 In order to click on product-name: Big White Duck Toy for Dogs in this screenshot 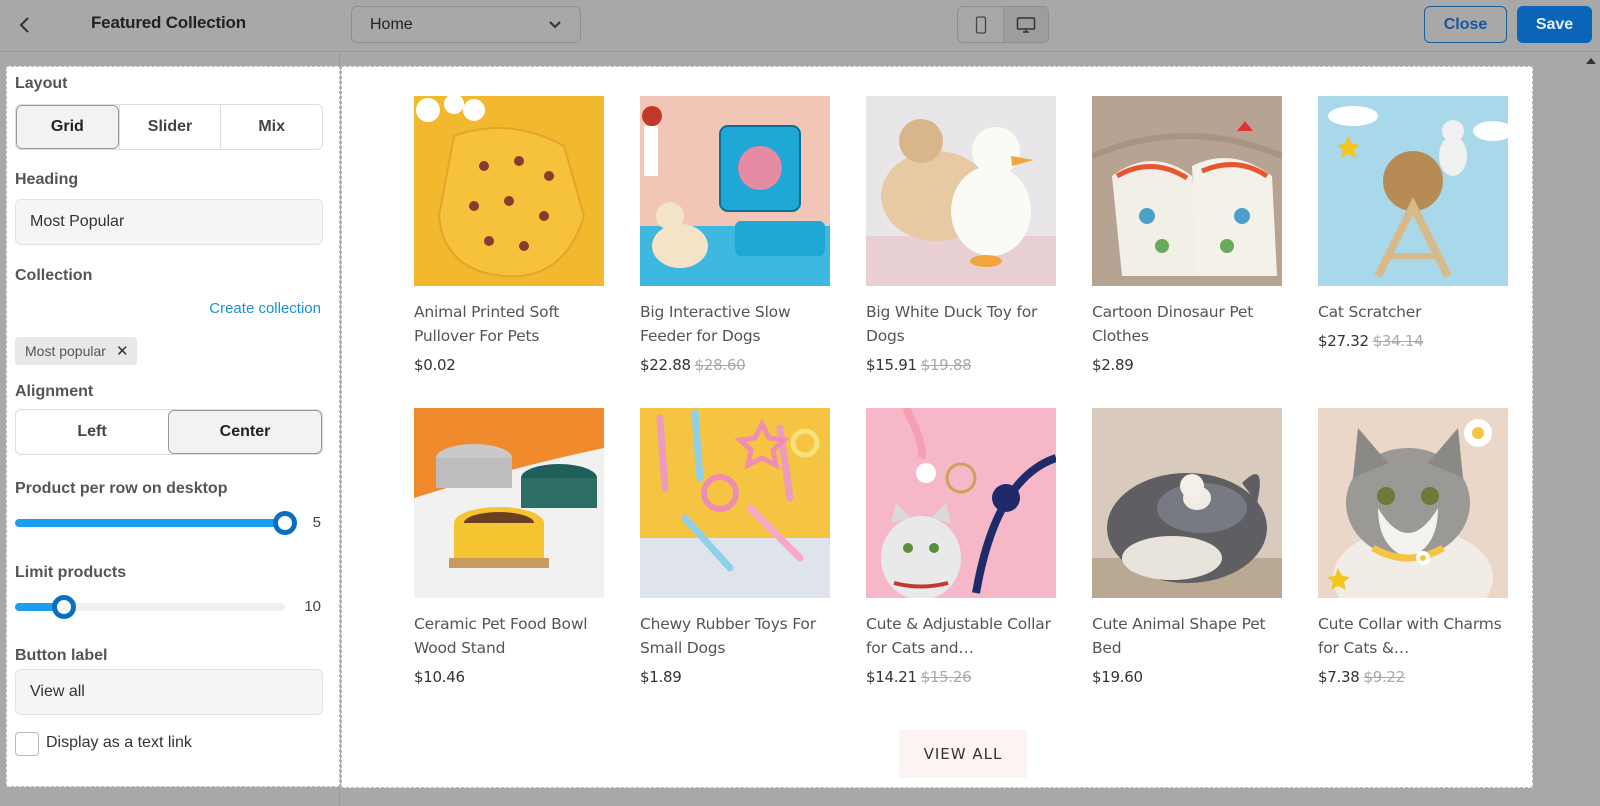, I will do `click(952, 324)`.